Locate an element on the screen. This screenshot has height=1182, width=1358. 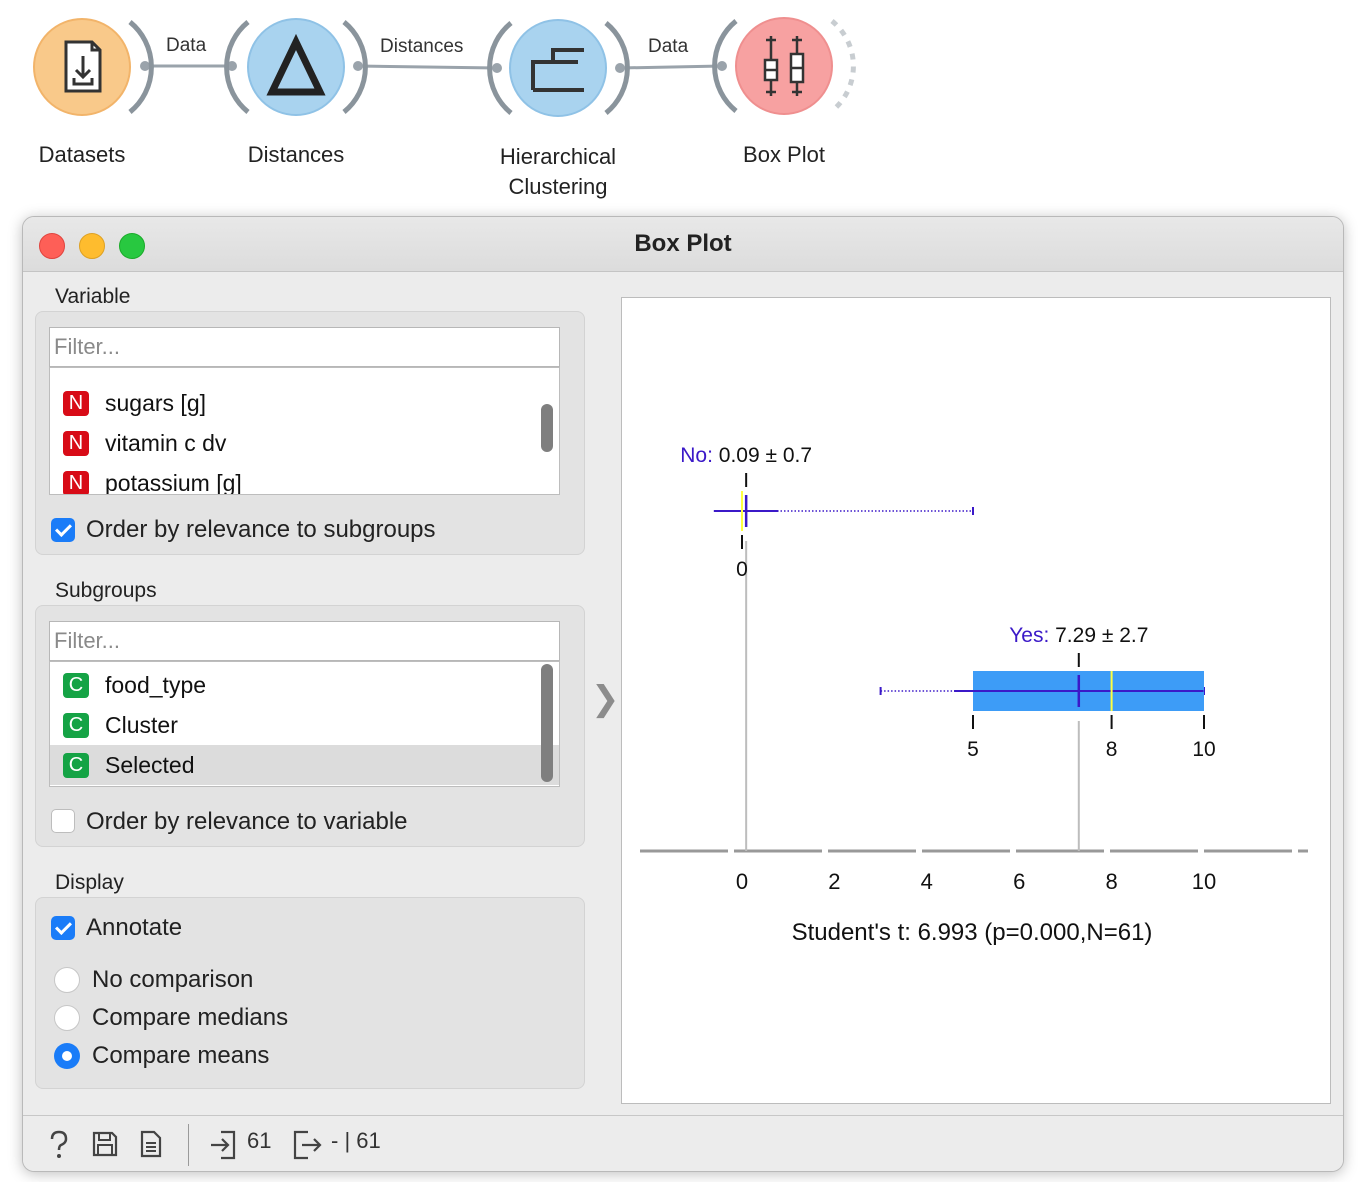
collapse-panel-chevron-icon: ❯ is located at coordinates (605, 699).